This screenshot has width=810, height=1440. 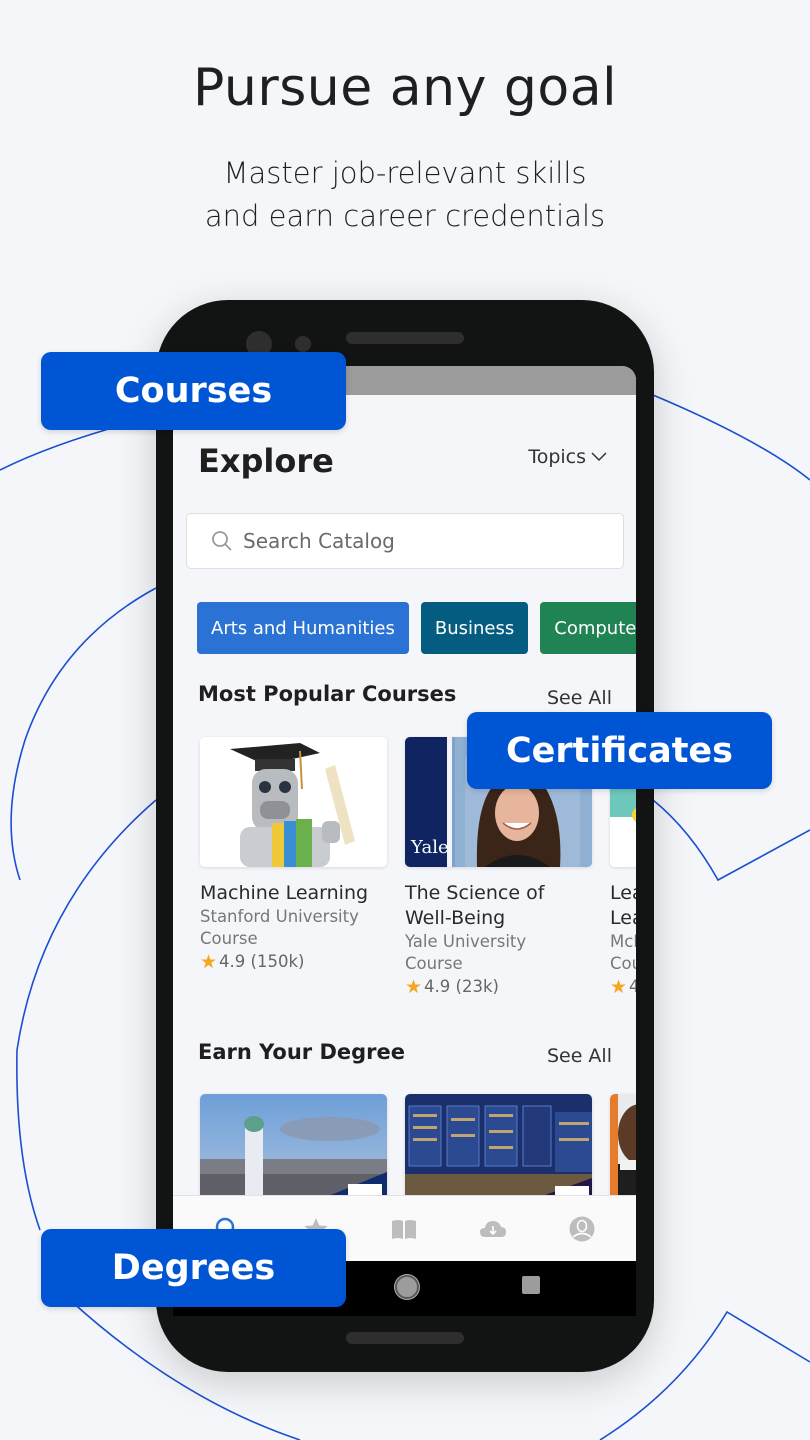 I want to click on chip-arts-and-humanities: Arts and Humanities, so click(x=303, y=628).